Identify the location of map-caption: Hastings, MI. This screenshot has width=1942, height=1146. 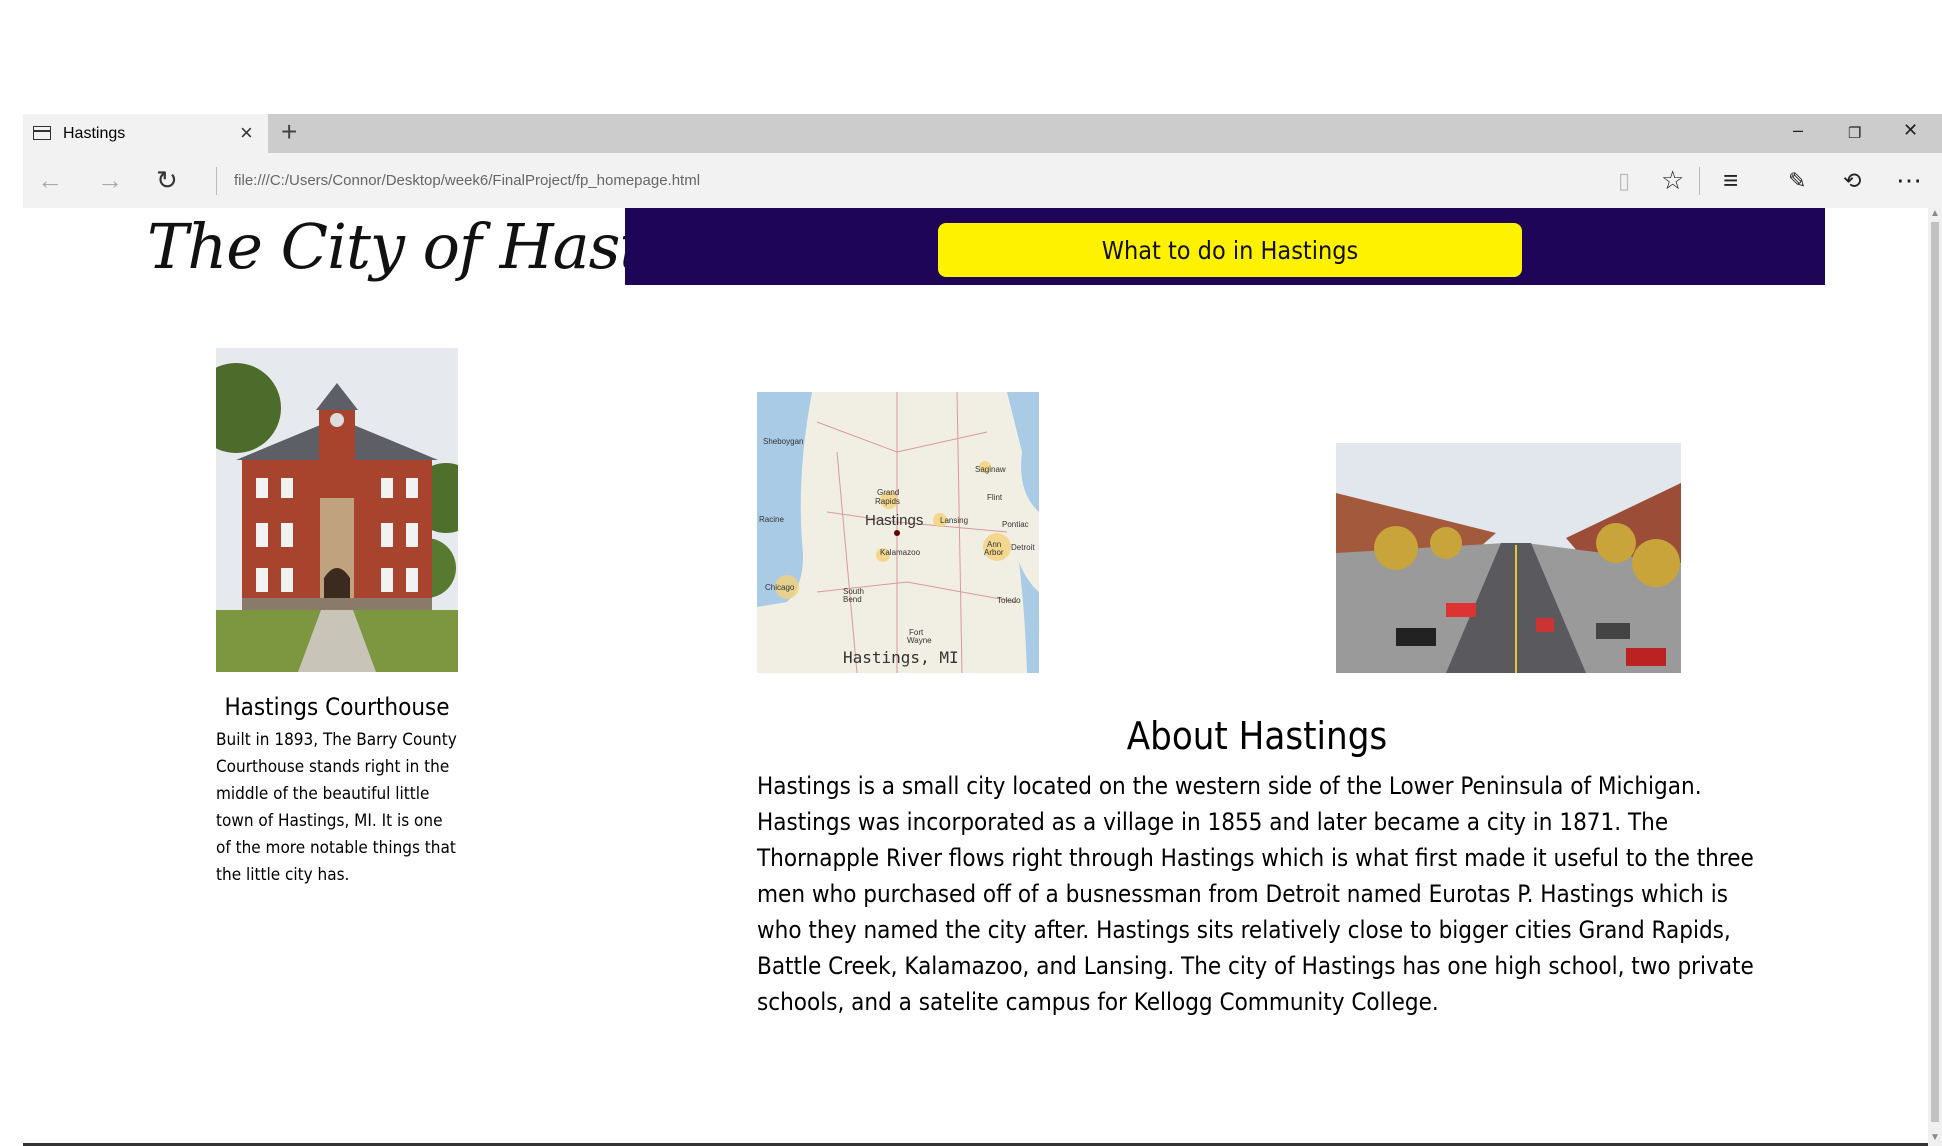
(901, 657).